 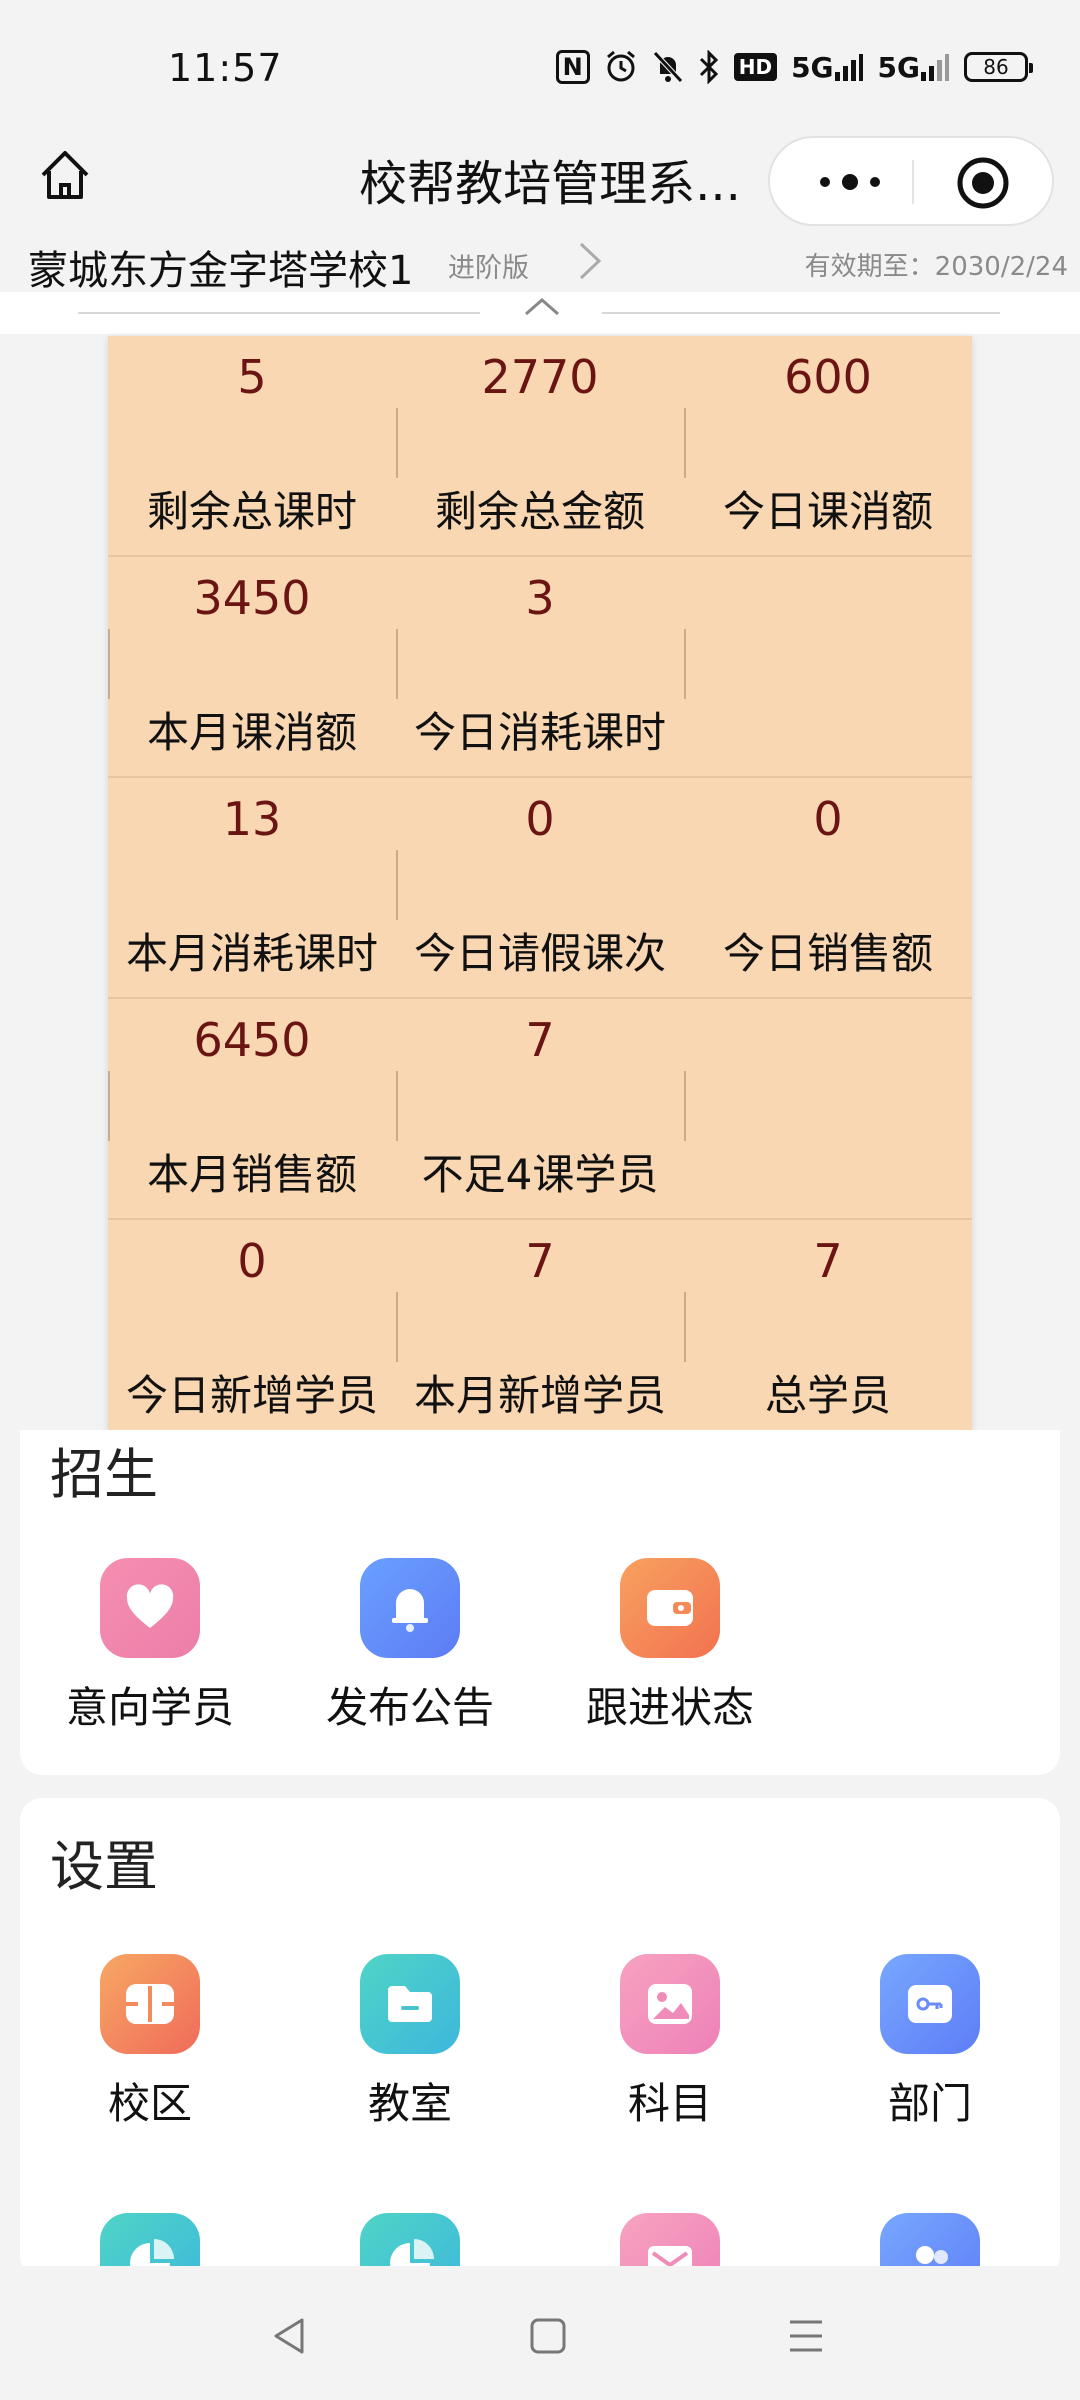 What do you see at coordinates (65, 175) in the screenshot?
I see `home-button` at bounding box center [65, 175].